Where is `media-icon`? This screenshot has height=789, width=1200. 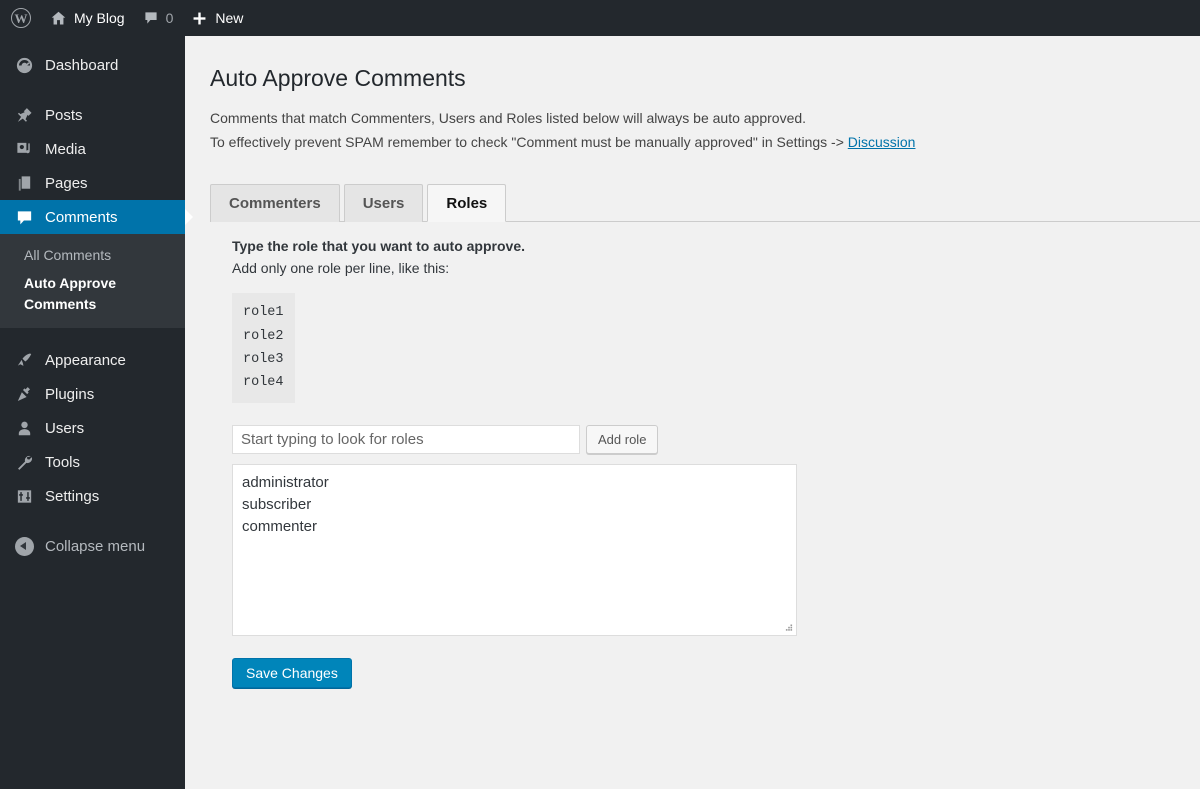
media-icon is located at coordinates (24, 149).